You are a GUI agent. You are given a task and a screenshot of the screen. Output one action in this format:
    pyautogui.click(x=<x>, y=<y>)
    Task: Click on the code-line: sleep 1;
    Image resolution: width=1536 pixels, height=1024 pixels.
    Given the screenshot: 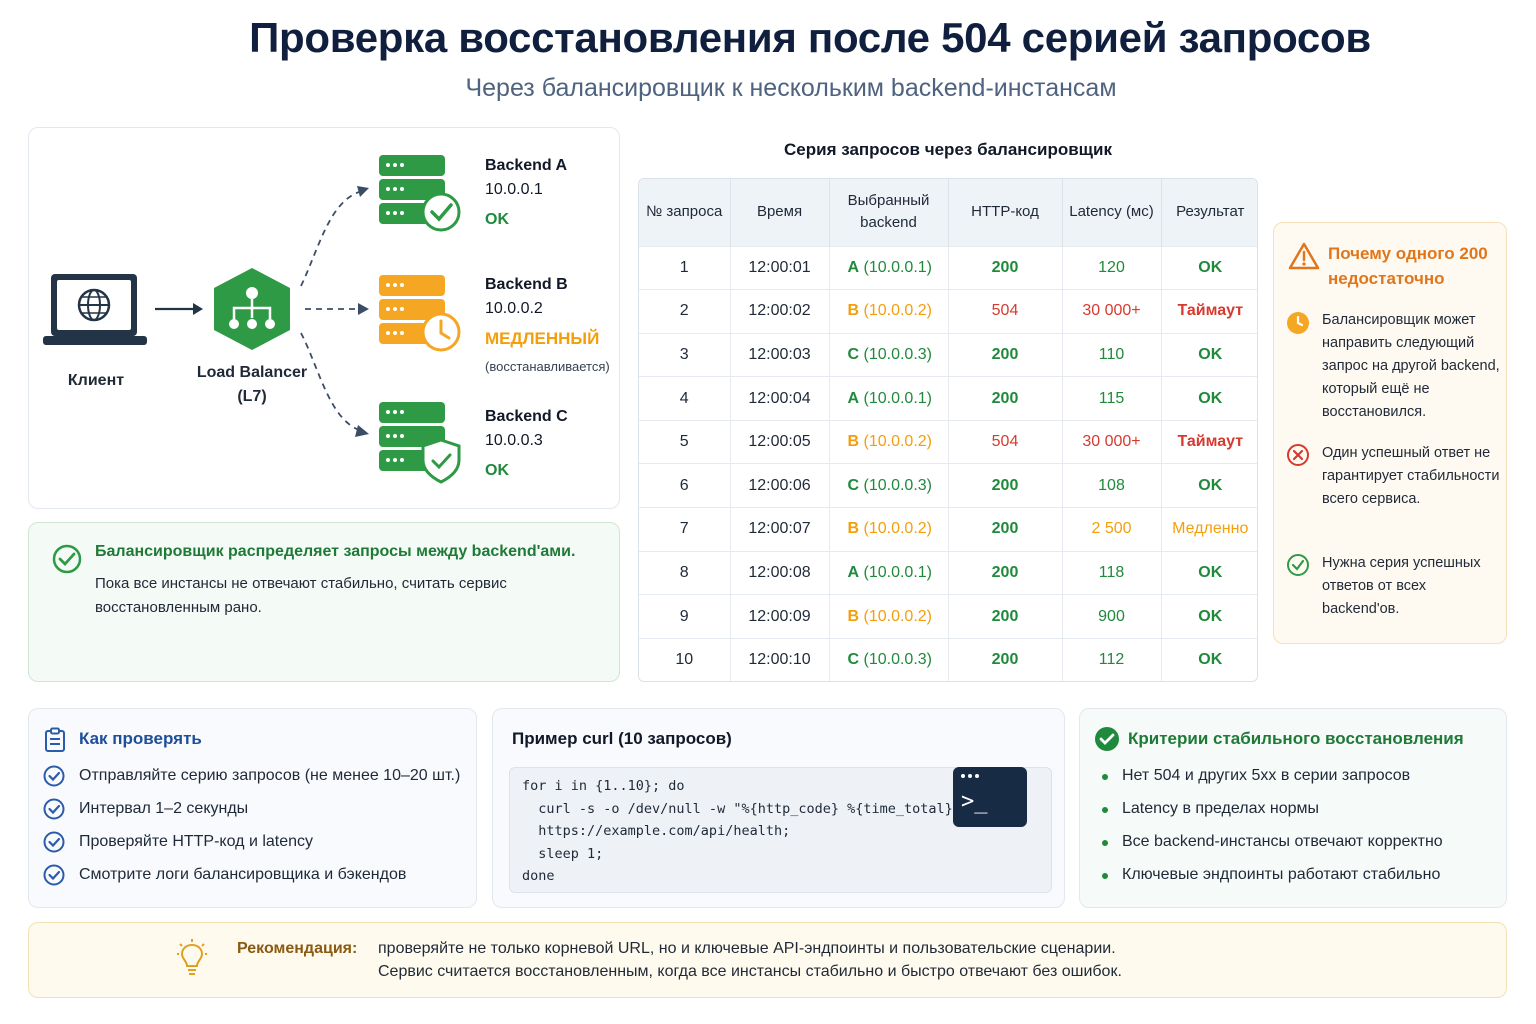 What is the action you would take?
    pyautogui.click(x=563, y=854)
    